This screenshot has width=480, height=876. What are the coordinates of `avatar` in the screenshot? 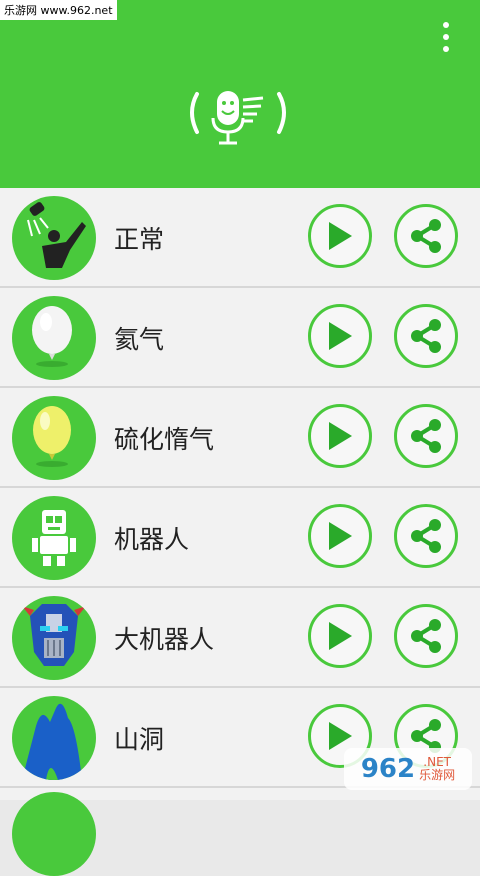 It's located at (54, 834).